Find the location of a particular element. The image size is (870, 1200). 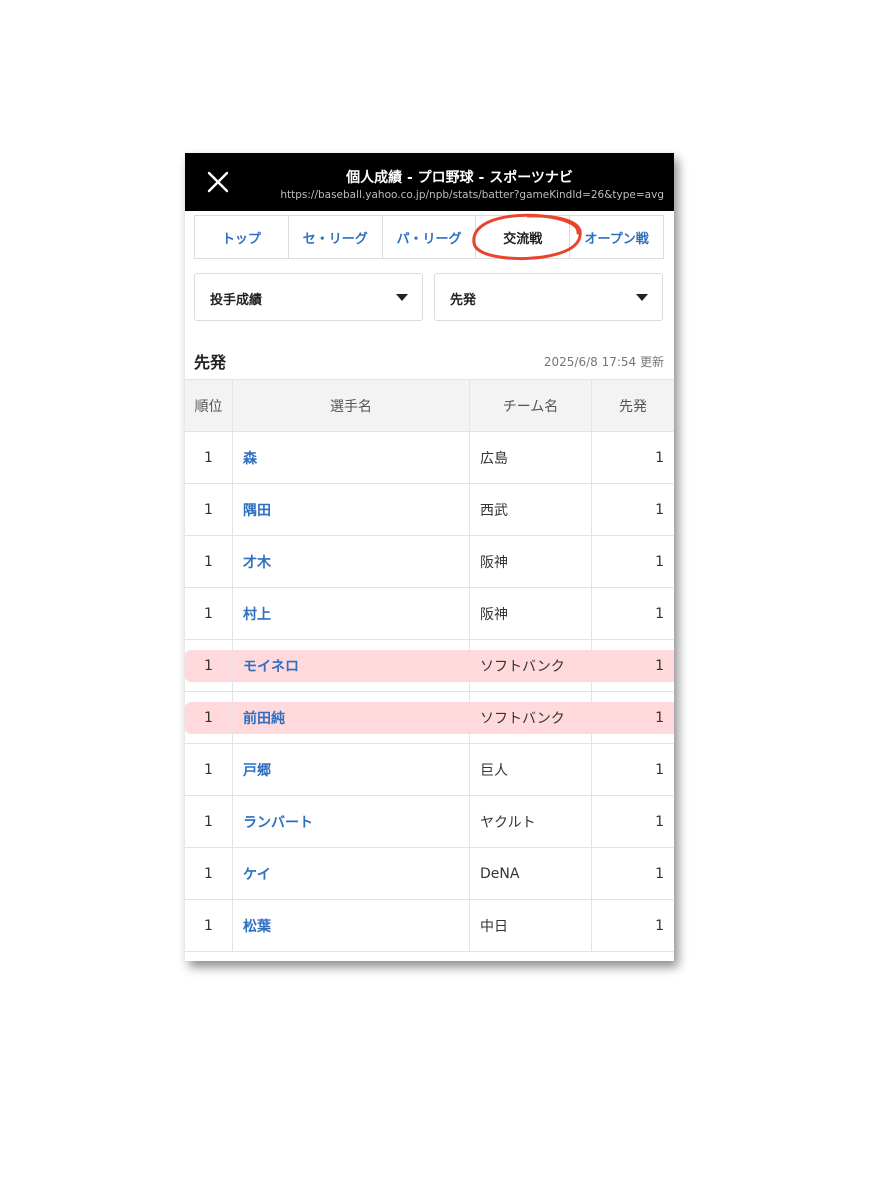

player-name-link: 戸郷 is located at coordinates (351, 769).